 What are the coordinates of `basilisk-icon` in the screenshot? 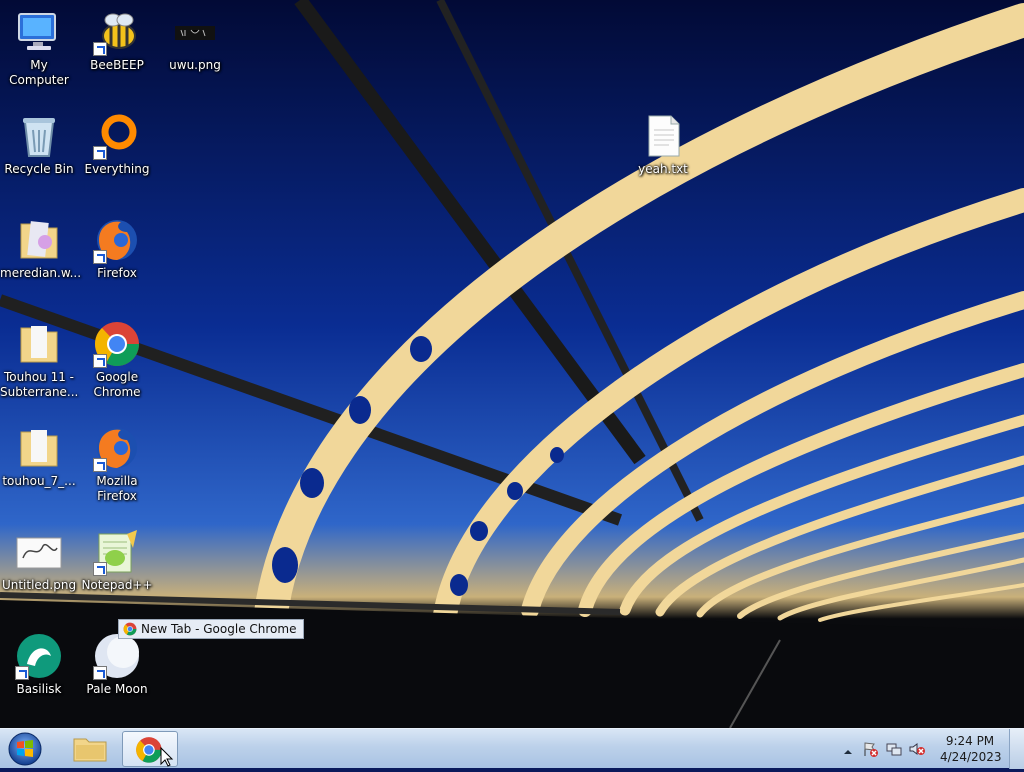 It's located at (39, 656).